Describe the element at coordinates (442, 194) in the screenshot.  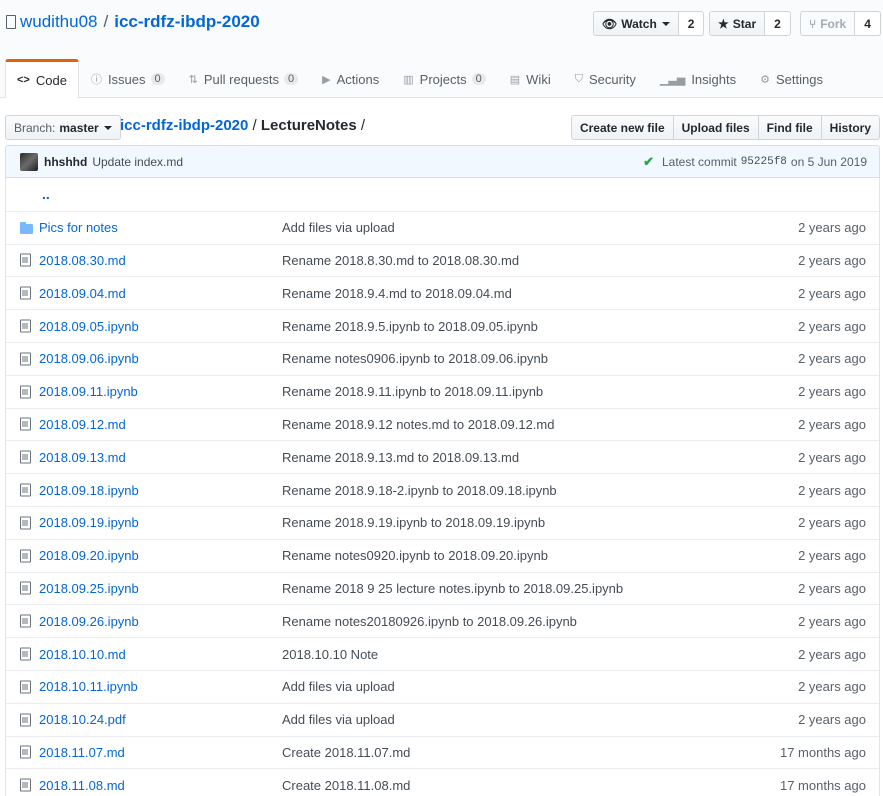
I see `parent-directory-row: ..` at that location.